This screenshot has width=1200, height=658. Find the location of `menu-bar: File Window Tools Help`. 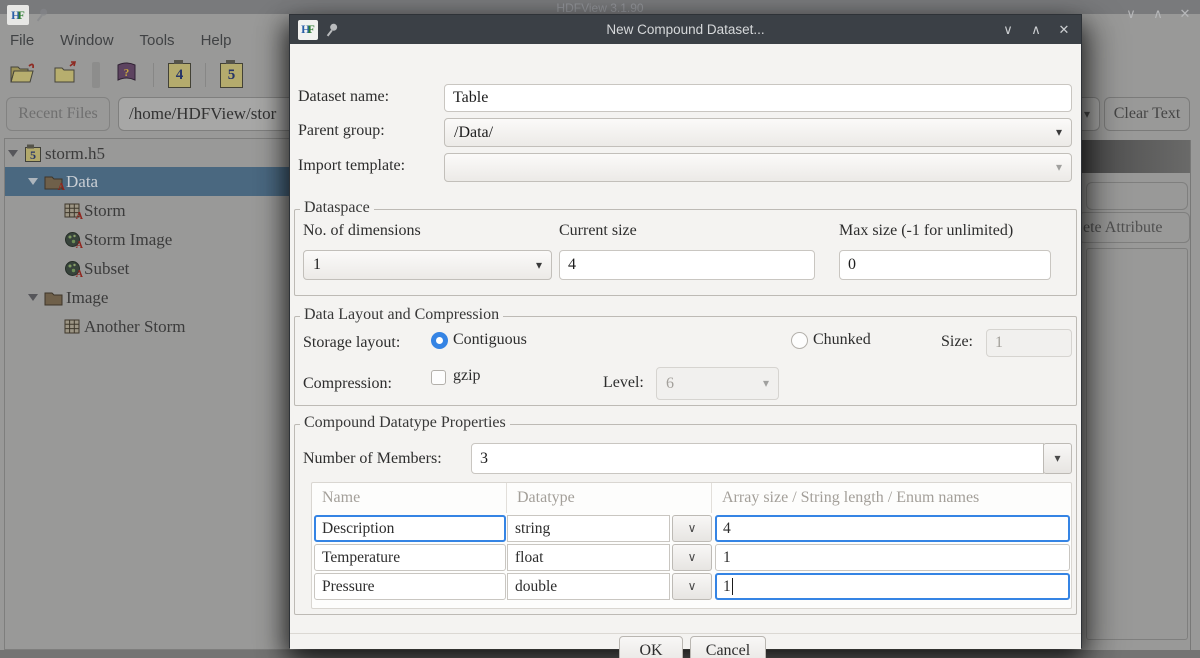

menu-bar: File Window Tools Help is located at coordinates (120, 40).